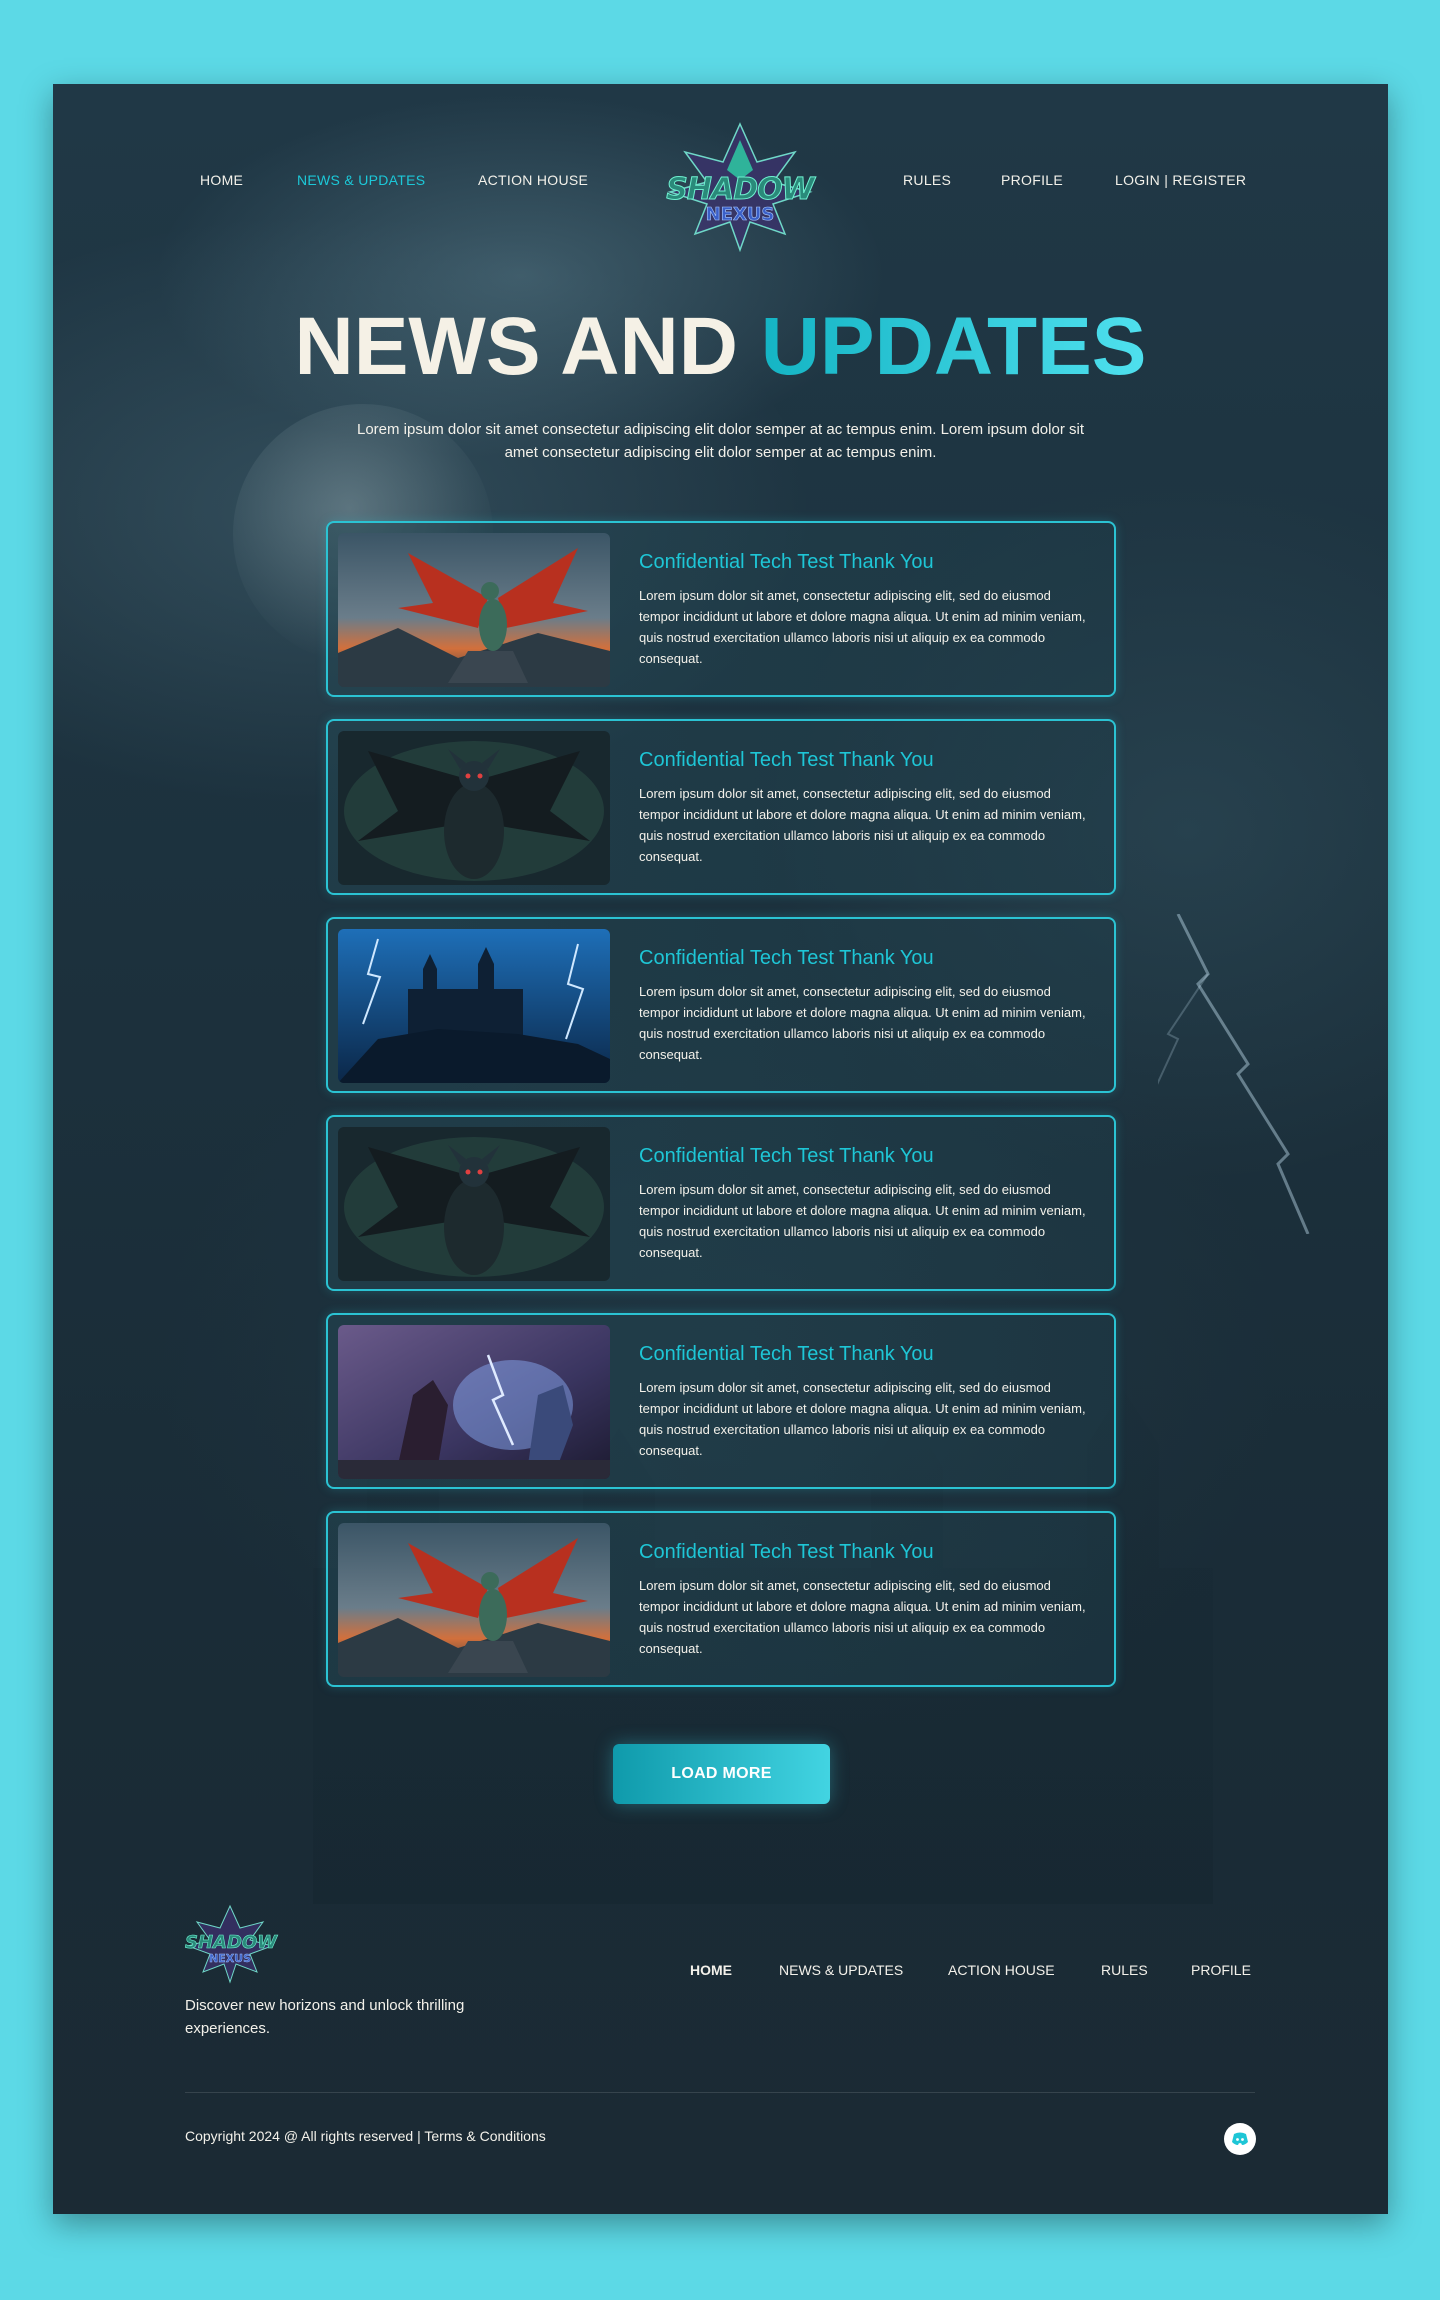 The width and height of the screenshot is (1440, 2300). Describe the element at coordinates (927, 180) in the screenshot. I see `nav-rules: RULES` at that location.